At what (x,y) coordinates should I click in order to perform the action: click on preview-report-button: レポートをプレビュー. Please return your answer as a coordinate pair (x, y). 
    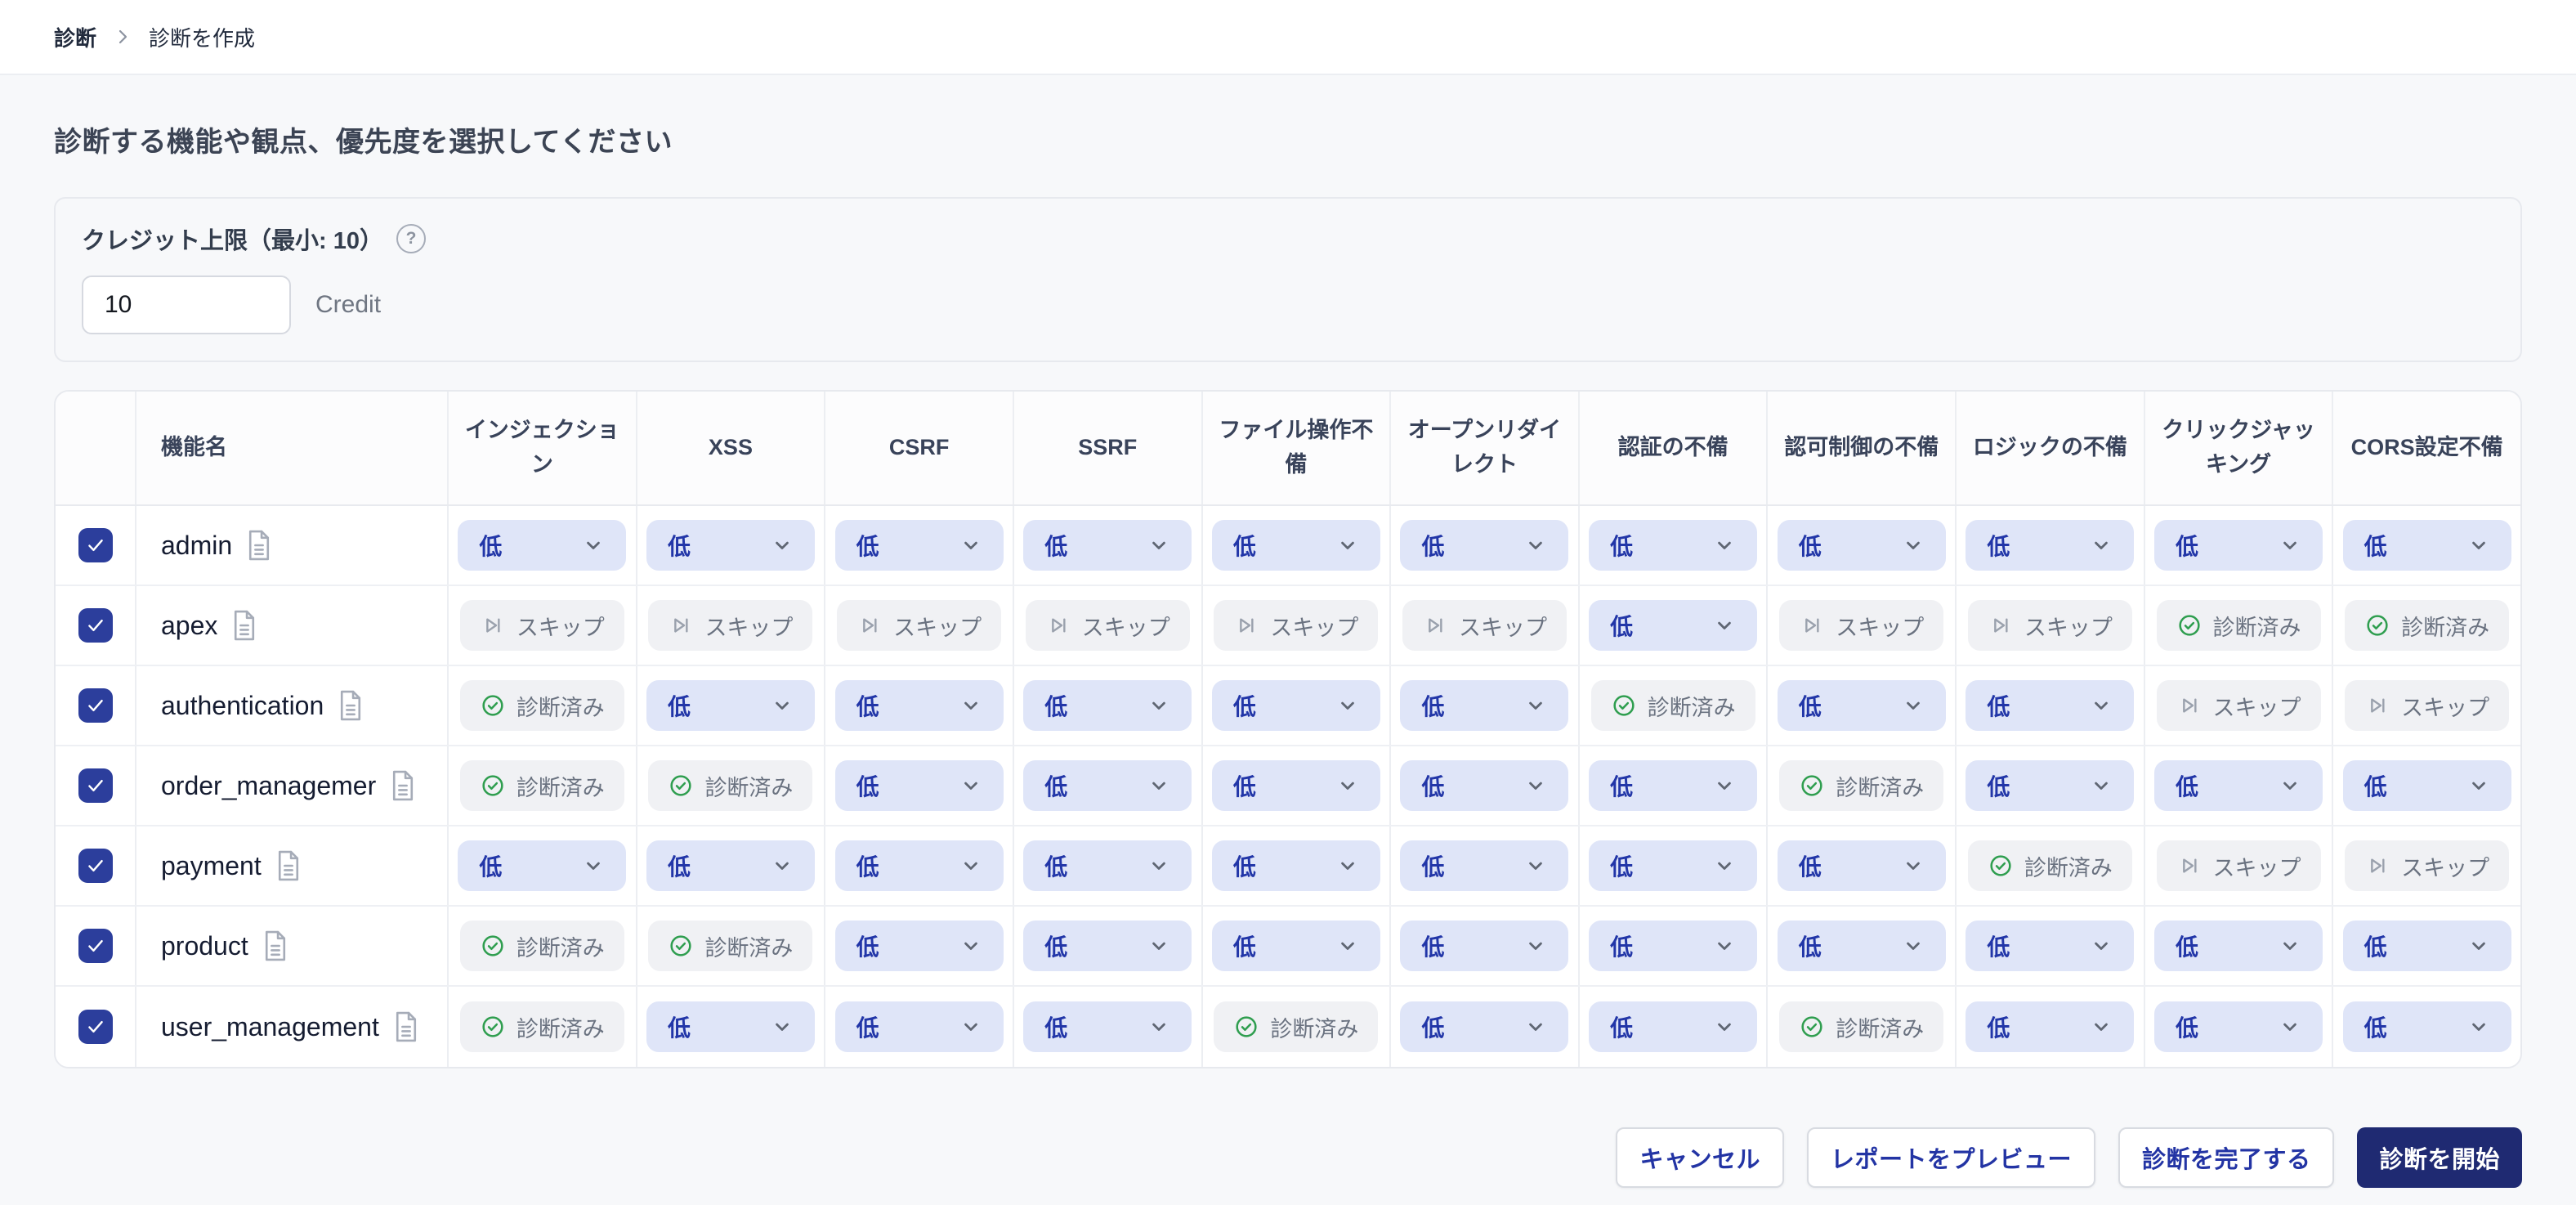
    Looking at the image, I should click on (1950, 1157).